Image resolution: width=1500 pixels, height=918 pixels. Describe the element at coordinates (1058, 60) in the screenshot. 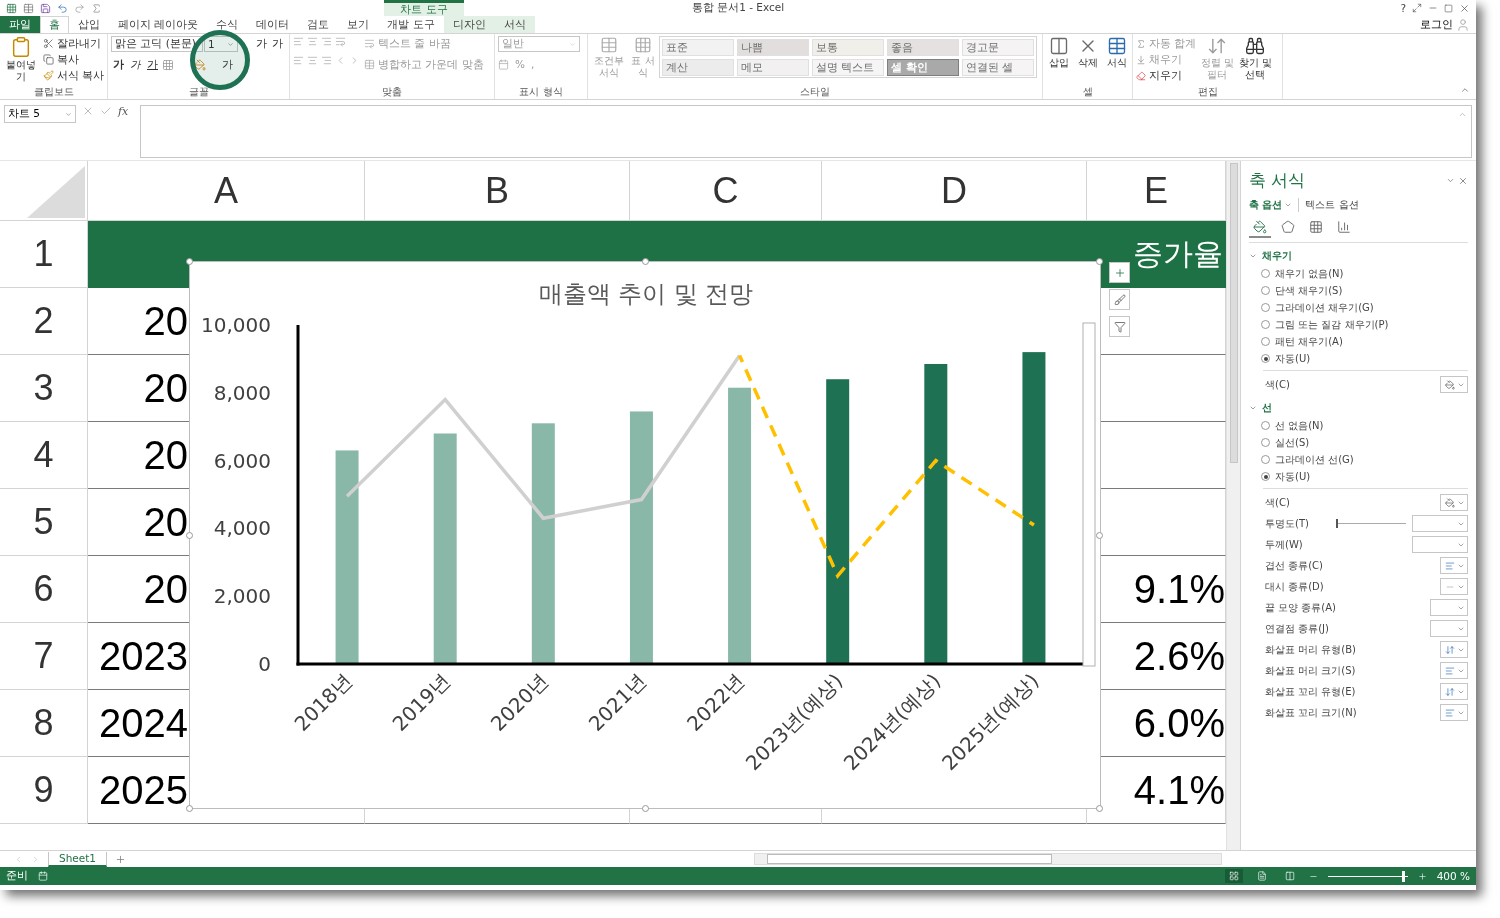

I see `cells-button: 삽입` at that location.